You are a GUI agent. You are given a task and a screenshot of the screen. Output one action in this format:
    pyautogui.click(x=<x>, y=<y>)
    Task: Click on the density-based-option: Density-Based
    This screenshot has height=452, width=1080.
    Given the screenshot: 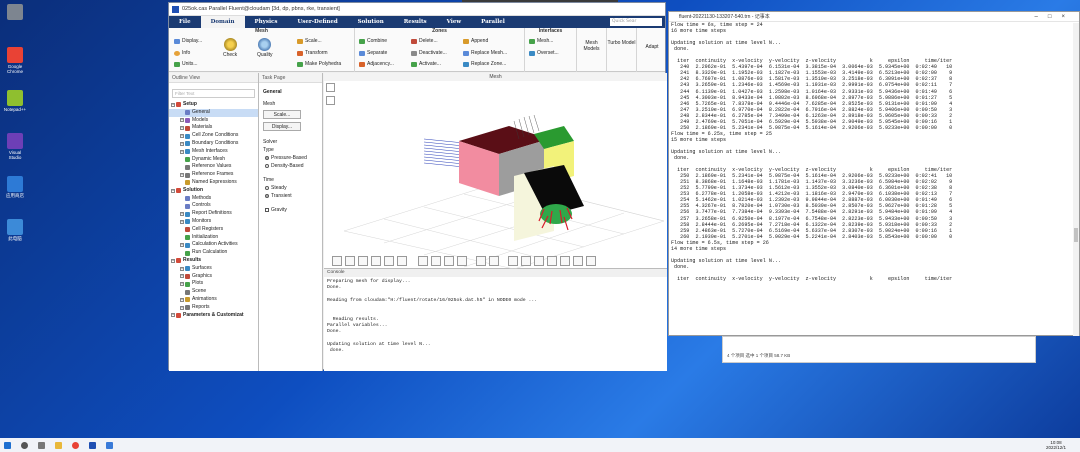 What is the action you would take?
    pyautogui.click(x=290, y=166)
    